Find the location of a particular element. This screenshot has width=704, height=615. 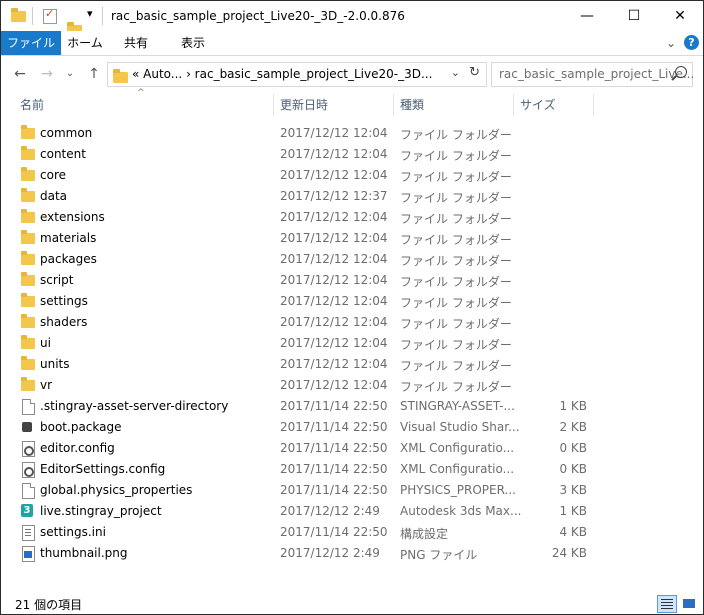

tab-view: 表示 is located at coordinates (193, 43).